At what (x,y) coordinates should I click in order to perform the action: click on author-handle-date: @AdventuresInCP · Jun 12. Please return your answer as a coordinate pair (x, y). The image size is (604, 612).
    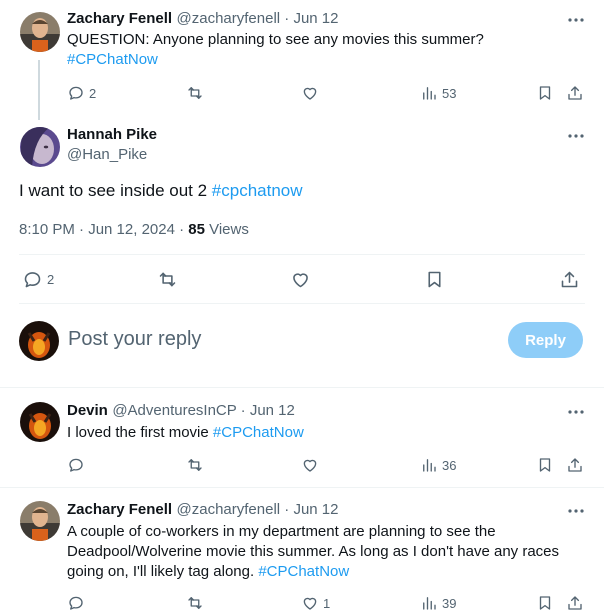
    Looking at the image, I should click on (203, 410).